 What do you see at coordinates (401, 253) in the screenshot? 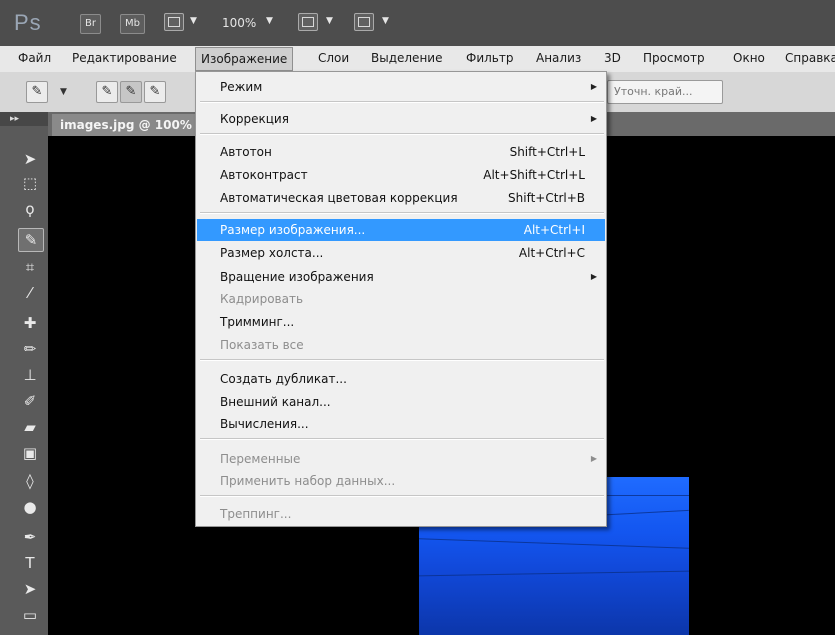
I see `menu-item-canvas-size: Размер холста... Alt+Ctrl+C` at bounding box center [401, 253].